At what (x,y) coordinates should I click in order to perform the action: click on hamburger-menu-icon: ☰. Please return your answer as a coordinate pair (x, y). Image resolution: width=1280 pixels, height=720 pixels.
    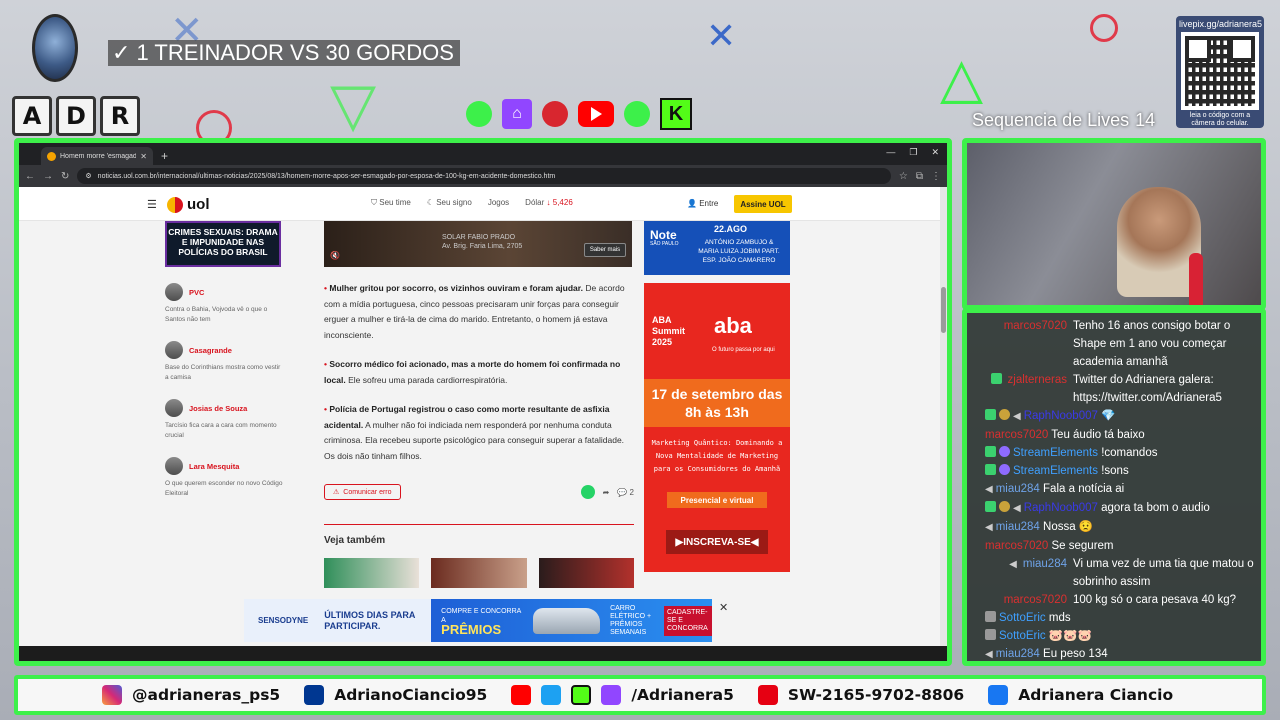
    Looking at the image, I should click on (152, 204).